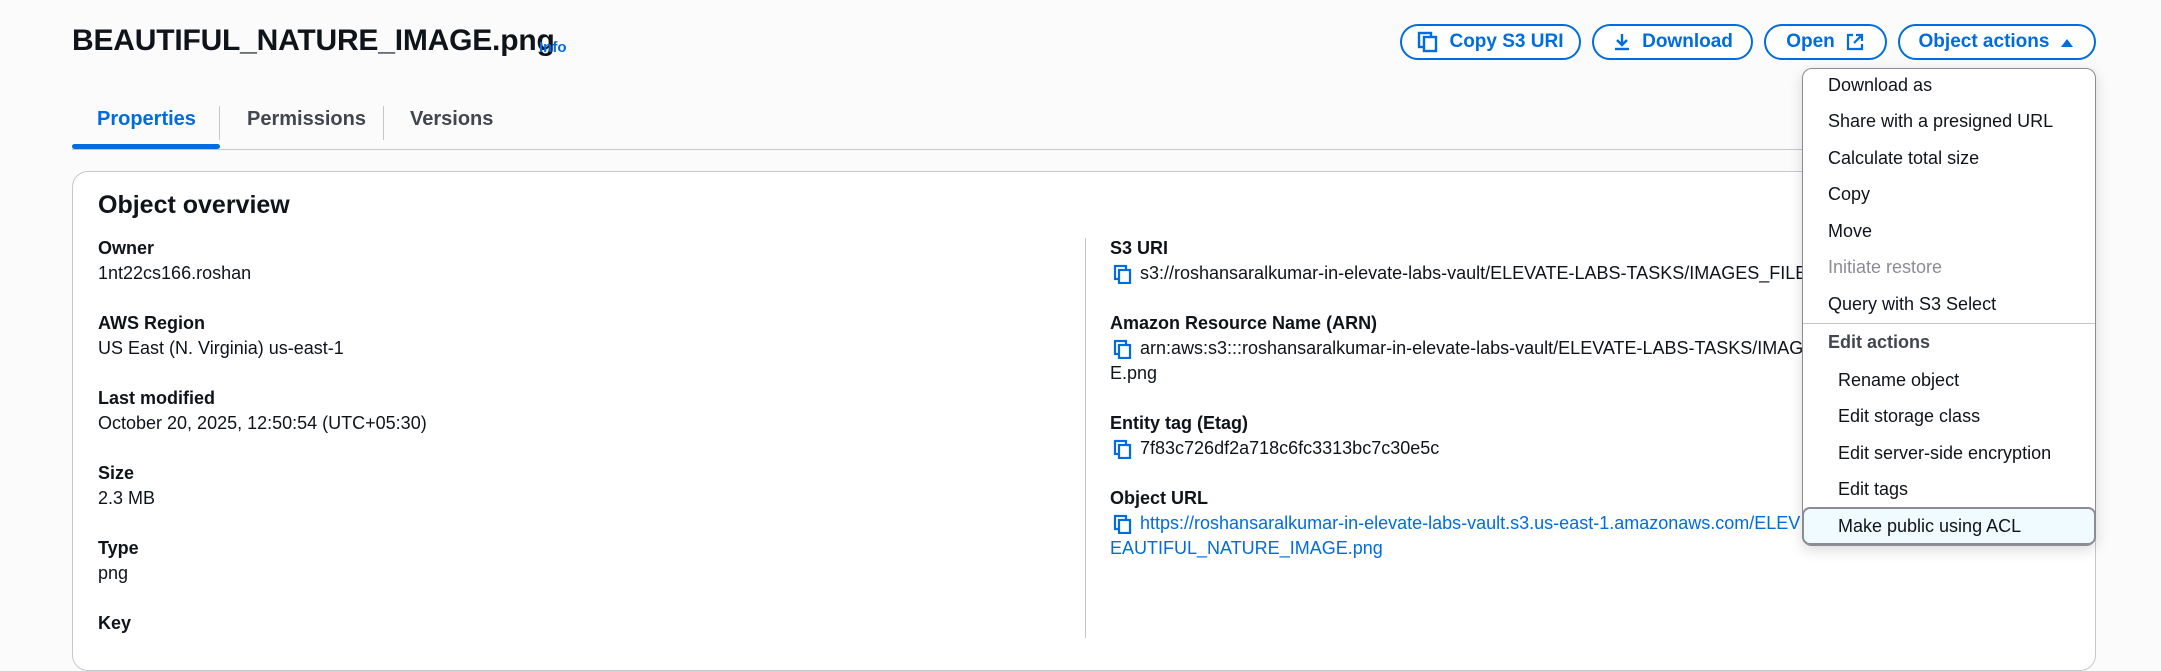  What do you see at coordinates (306, 119) in the screenshot?
I see `tab-permissions: Permissions` at bounding box center [306, 119].